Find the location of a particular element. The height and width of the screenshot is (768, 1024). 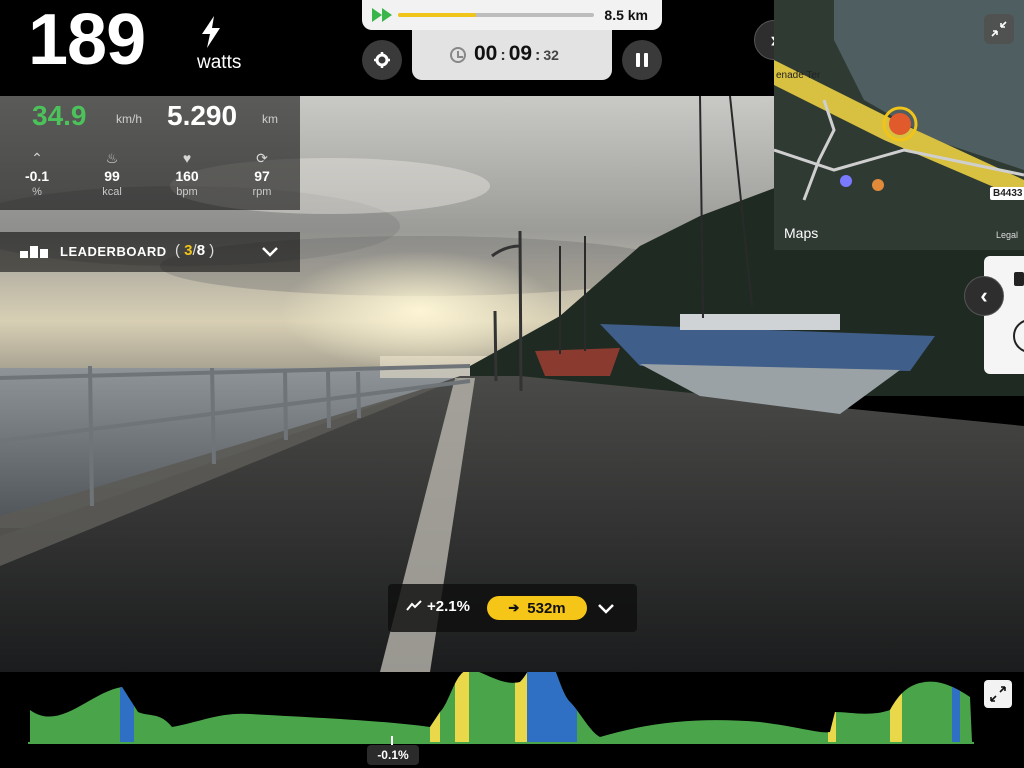

timer-hours: 00 is located at coordinates (486, 53).